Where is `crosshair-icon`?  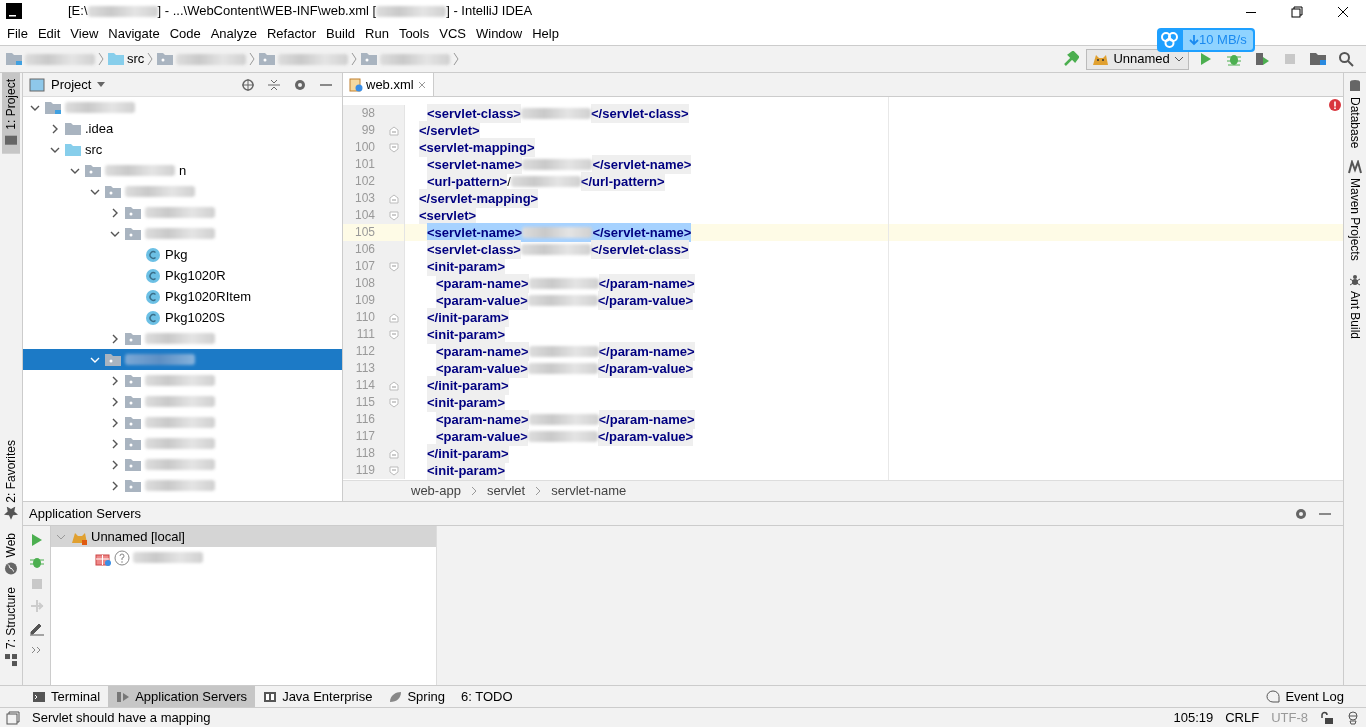
crosshair-icon is located at coordinates (248, 85).